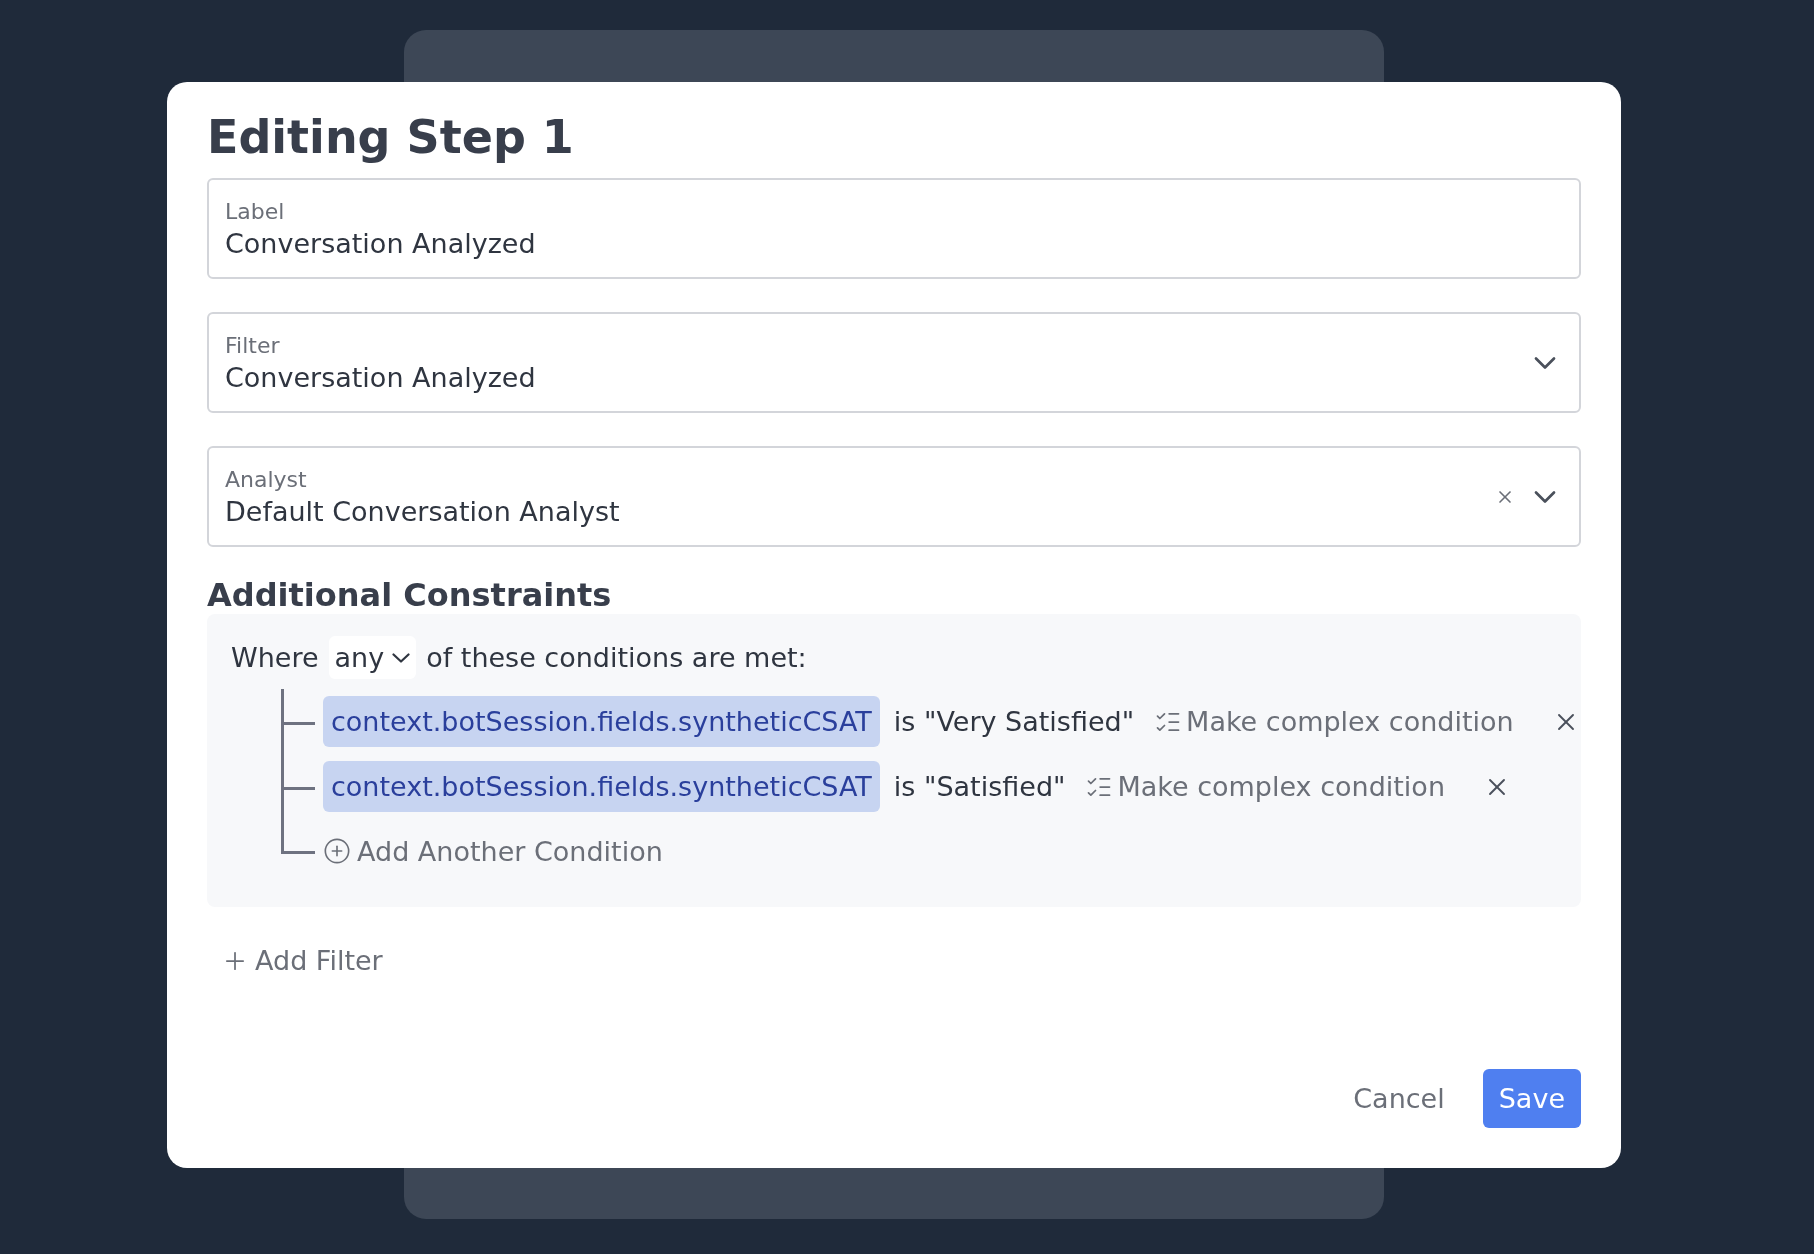 The height and width of the screenshot is (1254, 1814). I want to click on field-label: Analyst, so click(266, 479).